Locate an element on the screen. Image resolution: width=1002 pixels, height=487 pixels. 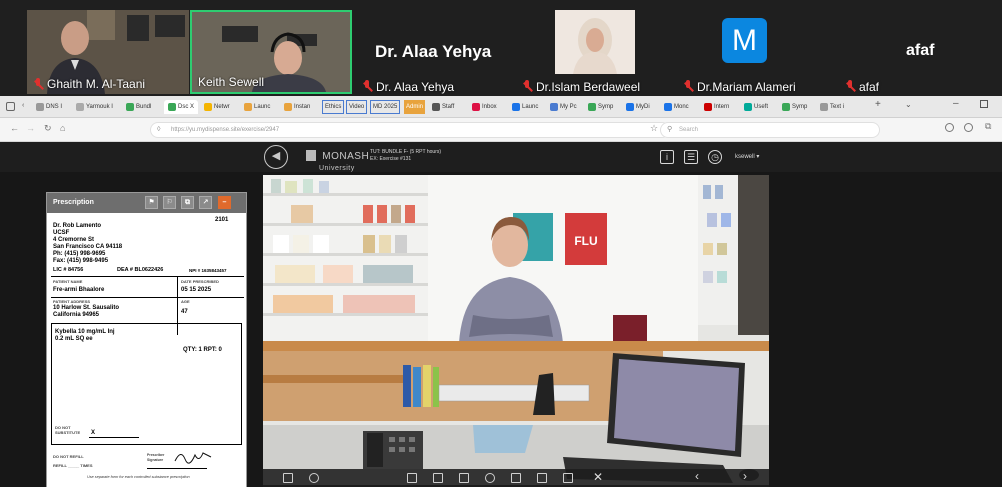
tool-label-icon is located at coordinates (412, 478).